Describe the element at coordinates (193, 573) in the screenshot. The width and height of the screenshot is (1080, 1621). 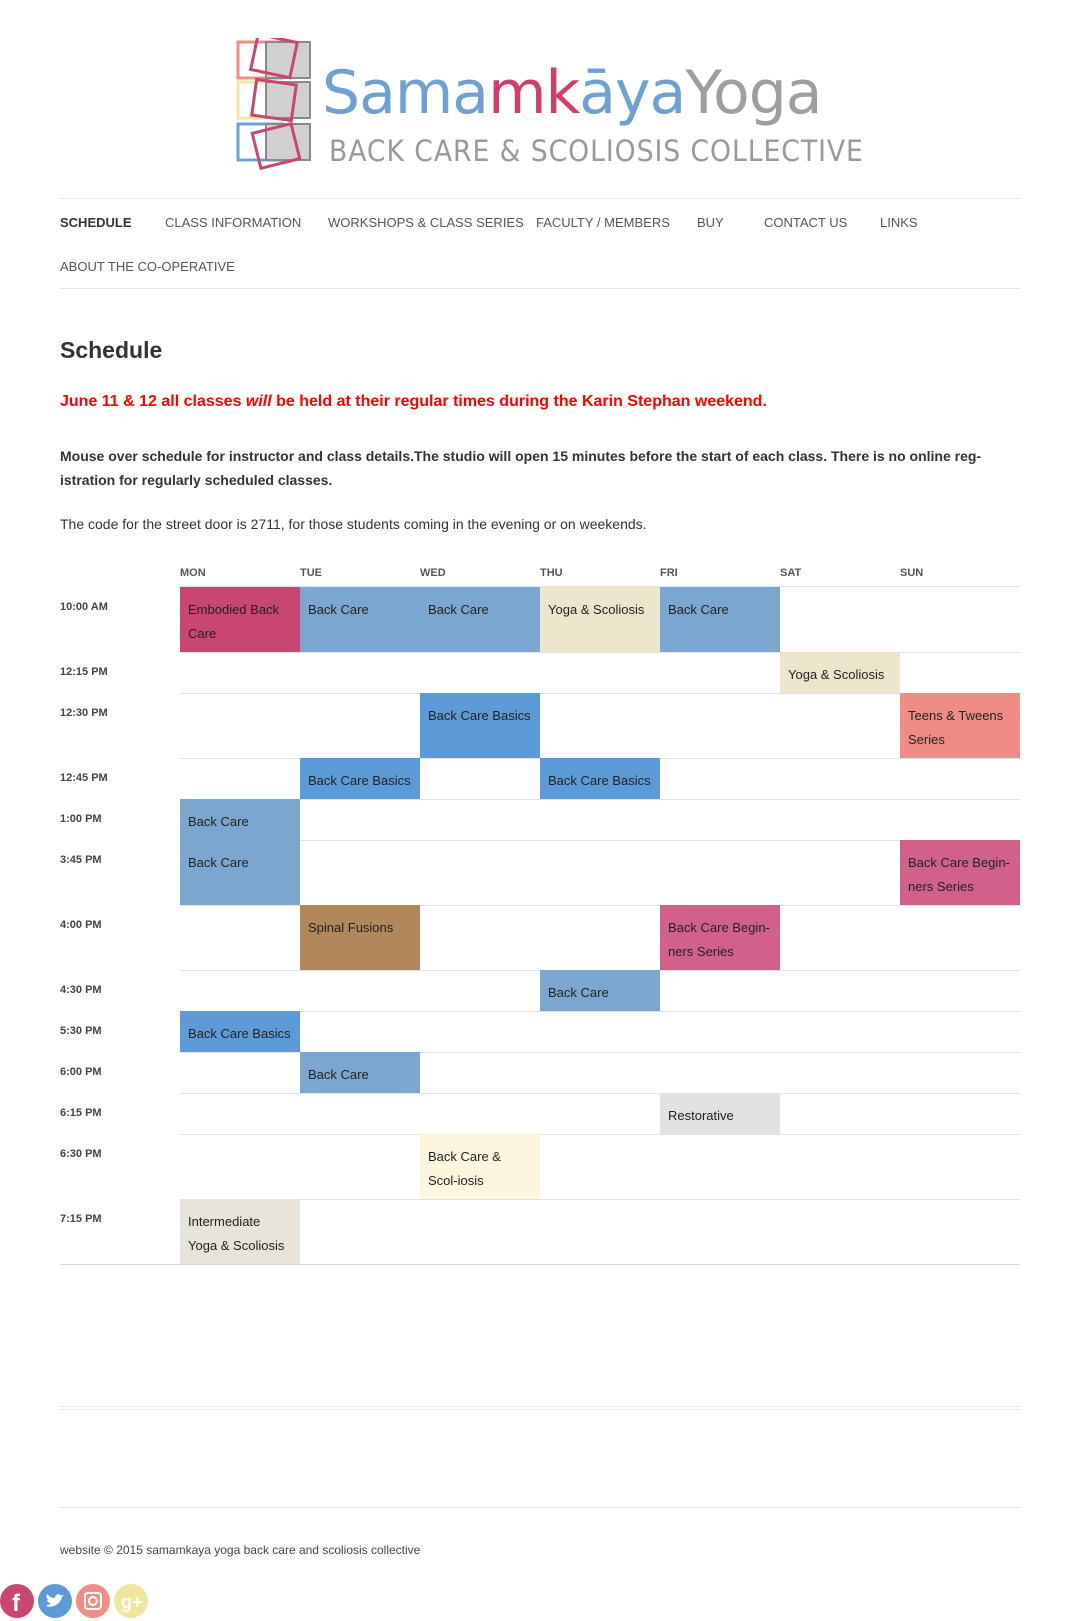
I see `day-header-mon: MON` at that location.